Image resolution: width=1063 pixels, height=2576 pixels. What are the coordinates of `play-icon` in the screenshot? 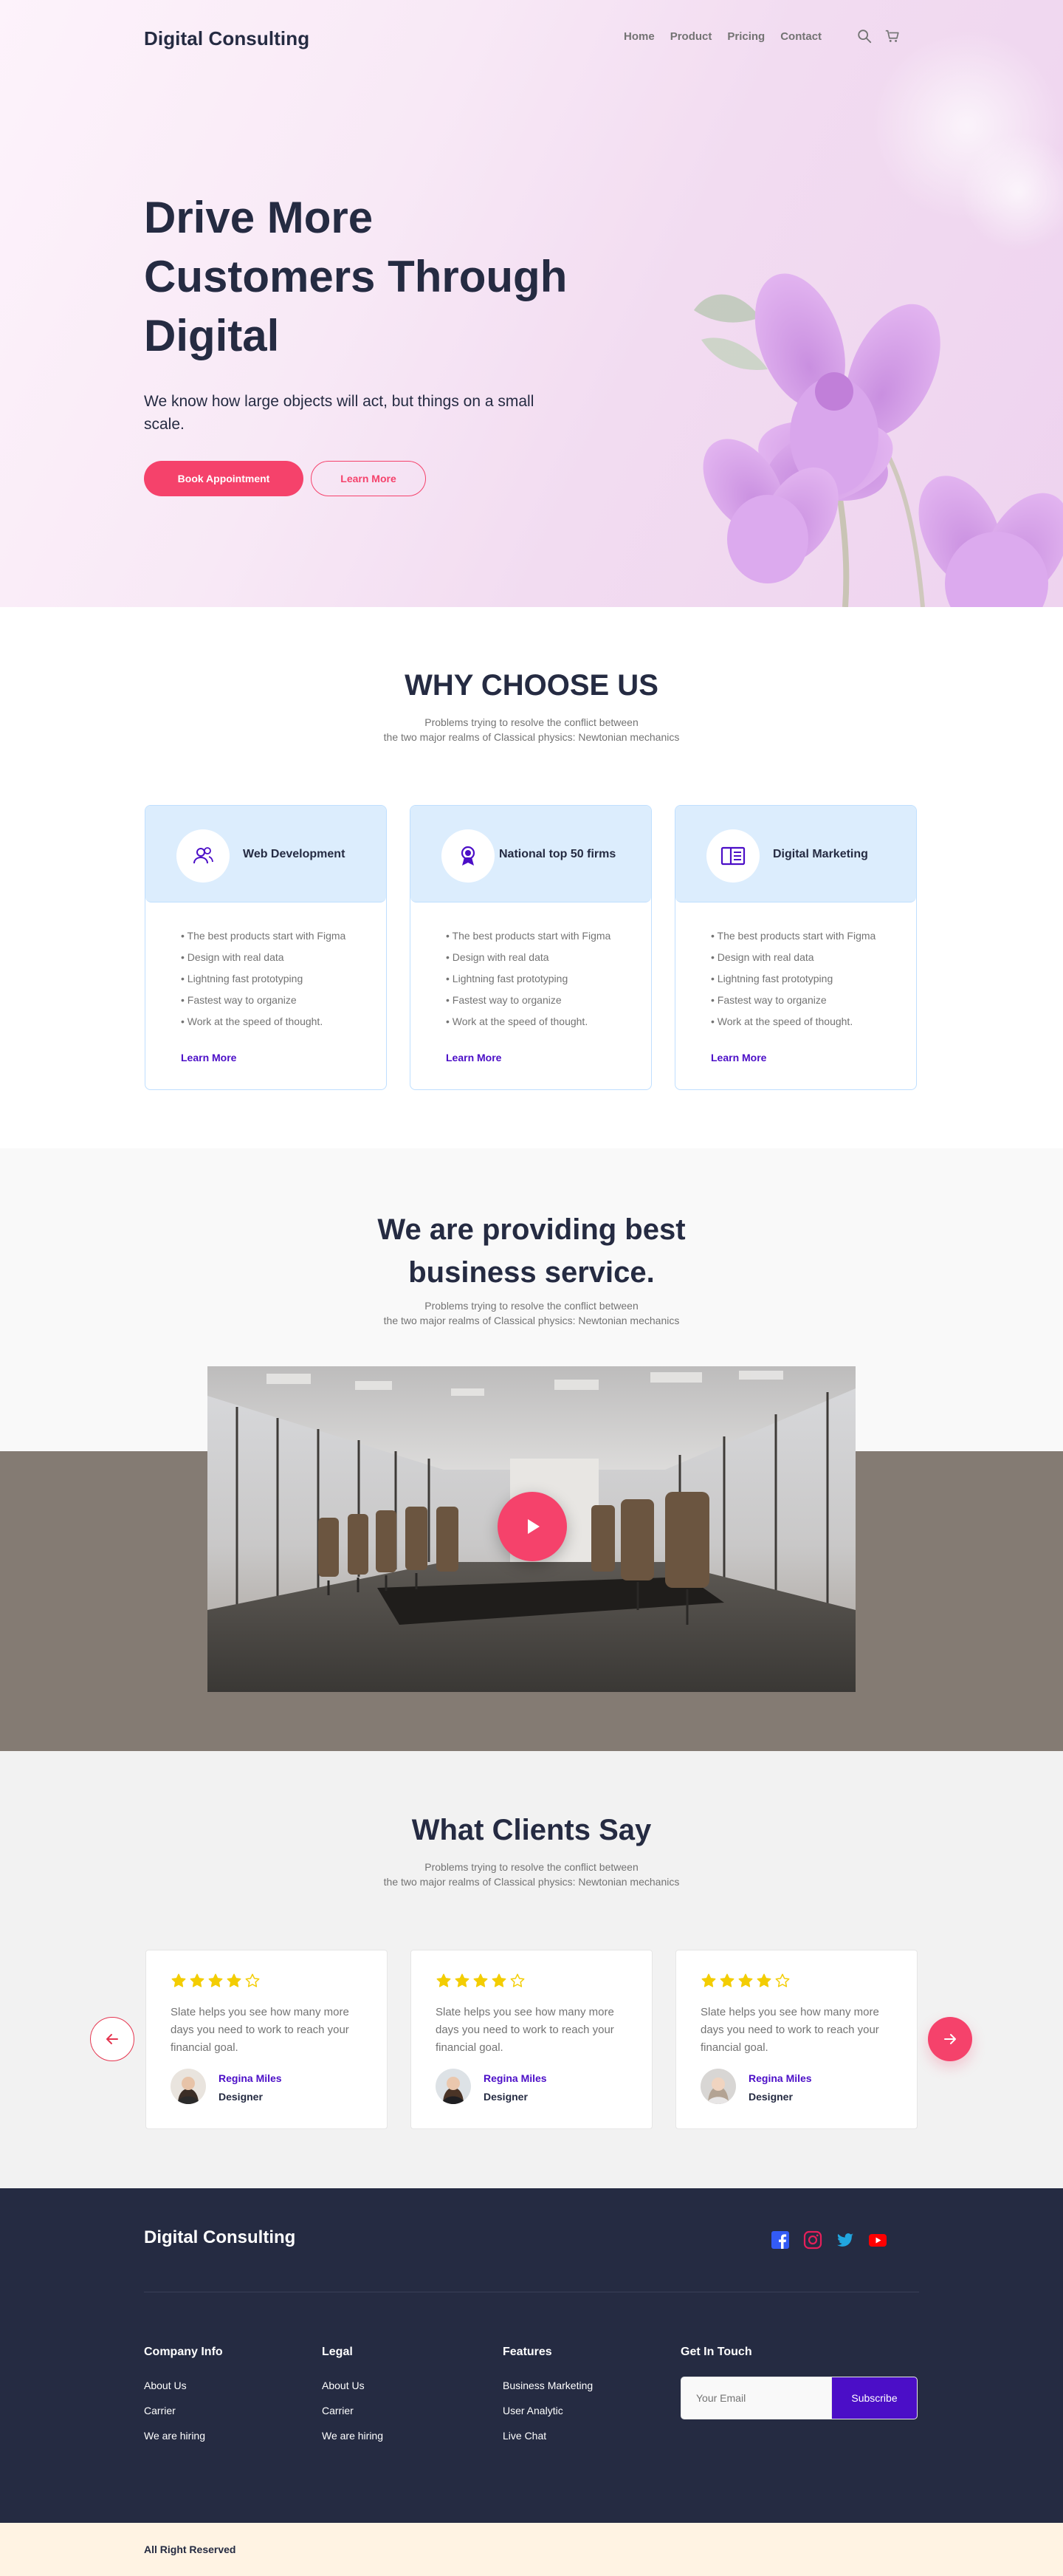 It's located at (534, 1526).